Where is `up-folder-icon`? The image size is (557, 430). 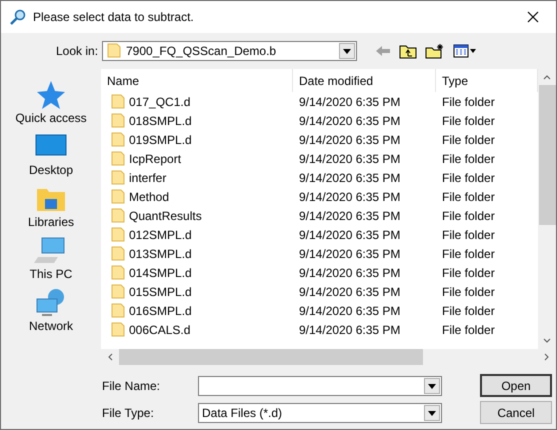
up-folder-icon is located at coordinates (408, 51).